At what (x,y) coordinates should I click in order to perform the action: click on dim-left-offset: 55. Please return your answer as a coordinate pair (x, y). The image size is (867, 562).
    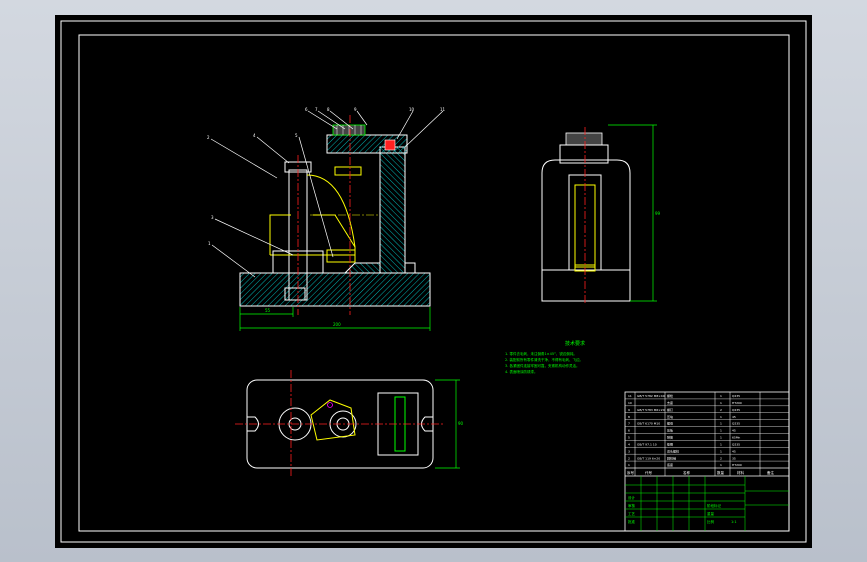
    Looking at the image, I should click on (268, 310).